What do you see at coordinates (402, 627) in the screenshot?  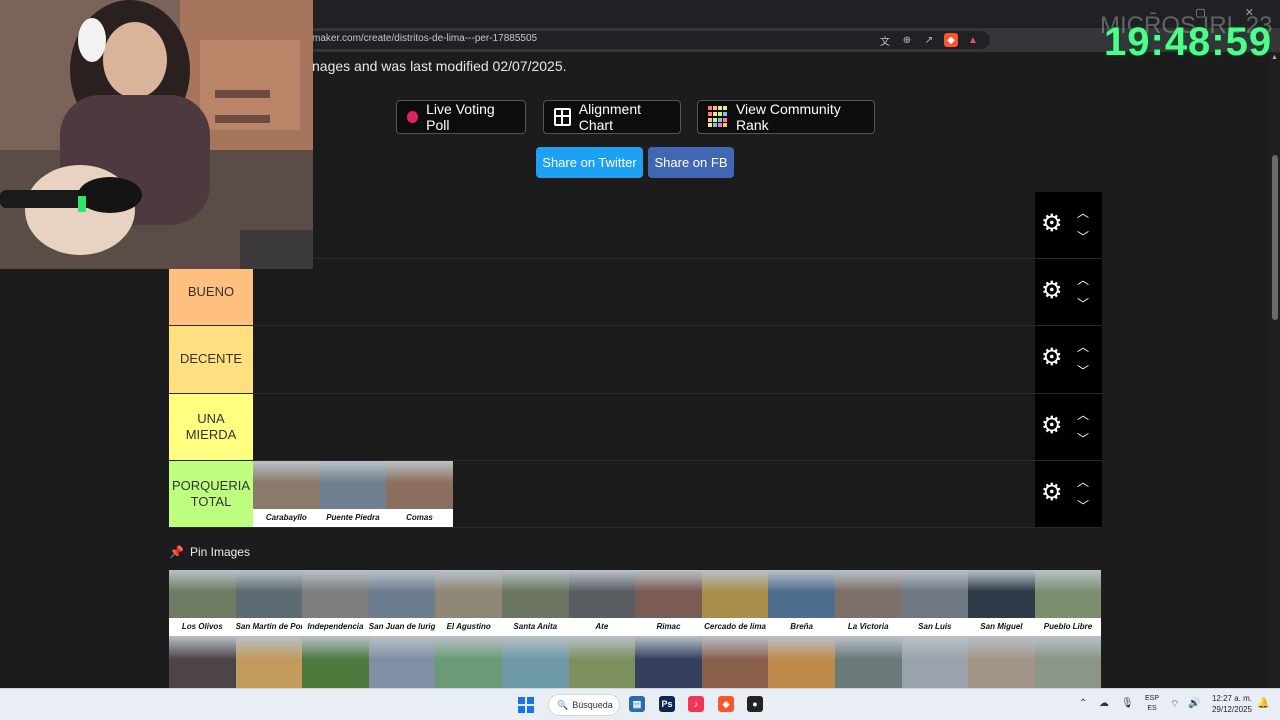 I see `district-caption: San Juan de lurigancho` at bounding box center [402, 627].